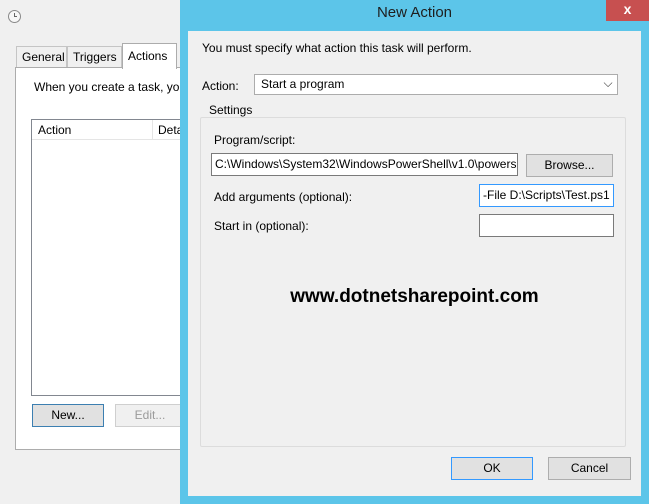 The image size is (649, 504). I want to click on window-titlebar, so click(90, 16).